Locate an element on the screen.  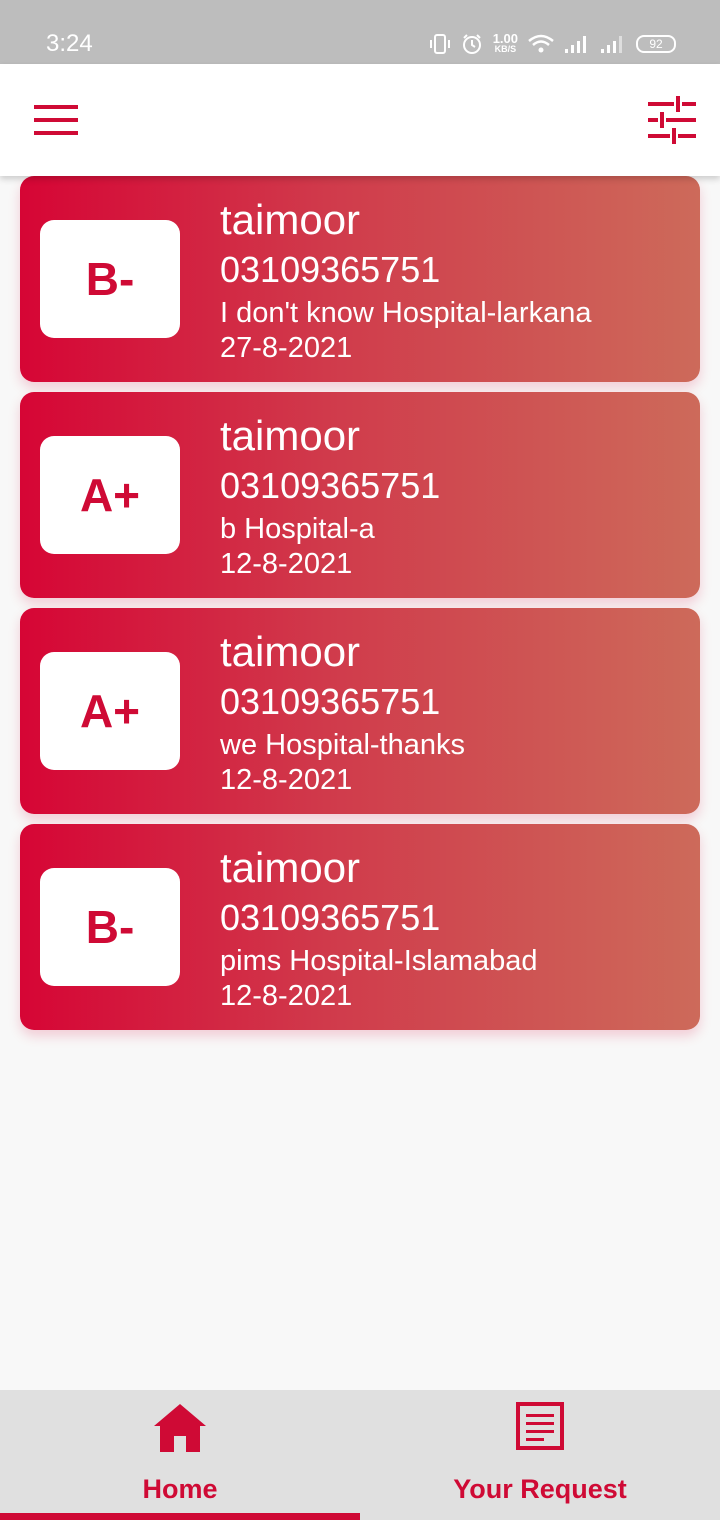
home-icon is located at coordinates (180, 1428).